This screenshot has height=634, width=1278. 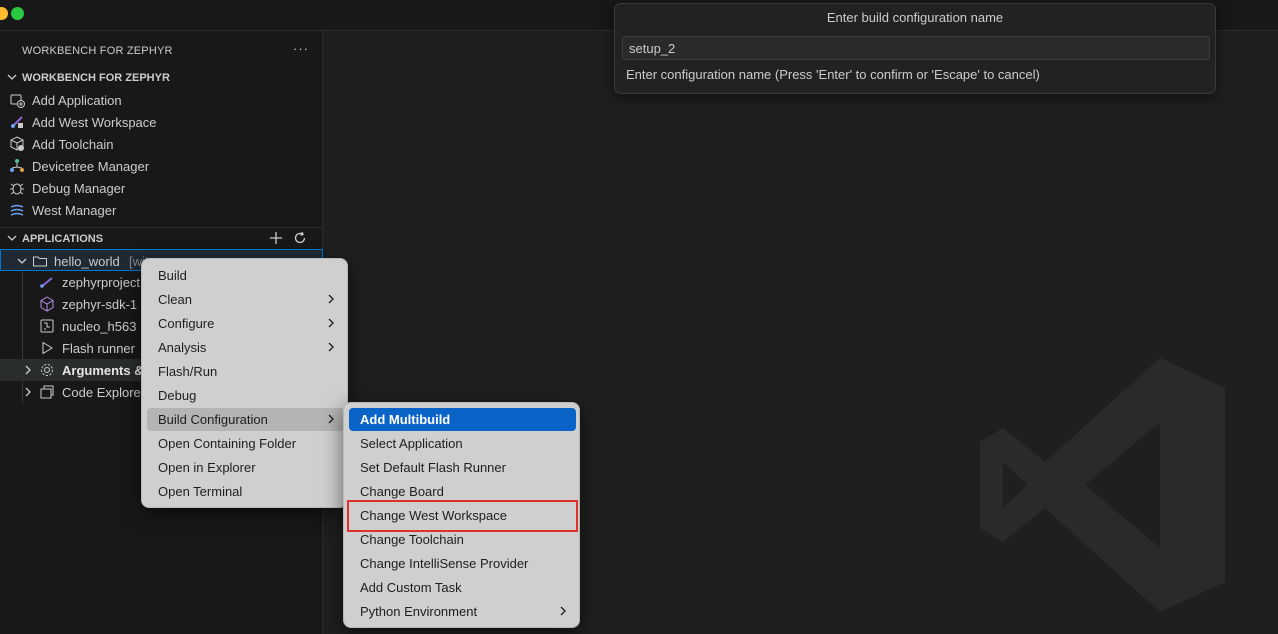 I want to click on menu-item-label: Analysis, so click(x=182, y=347).